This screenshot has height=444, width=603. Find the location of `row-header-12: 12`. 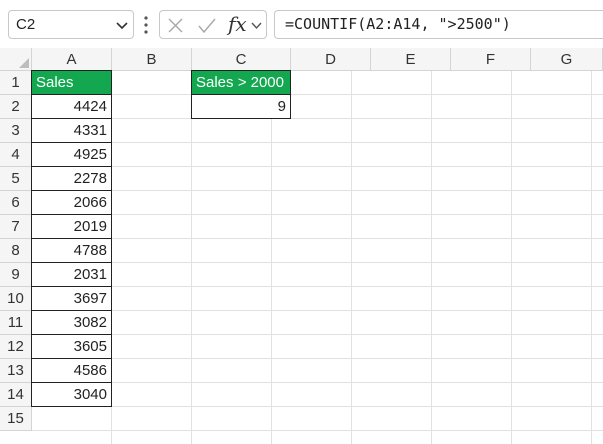

row-header-12: 12 is located at coordinates (16, 347).